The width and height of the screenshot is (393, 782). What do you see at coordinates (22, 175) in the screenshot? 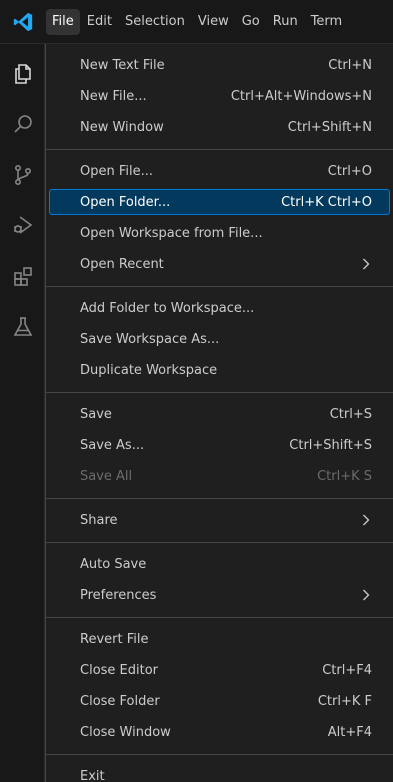
I see `source-control-icon` at bounding box center [22, 175].